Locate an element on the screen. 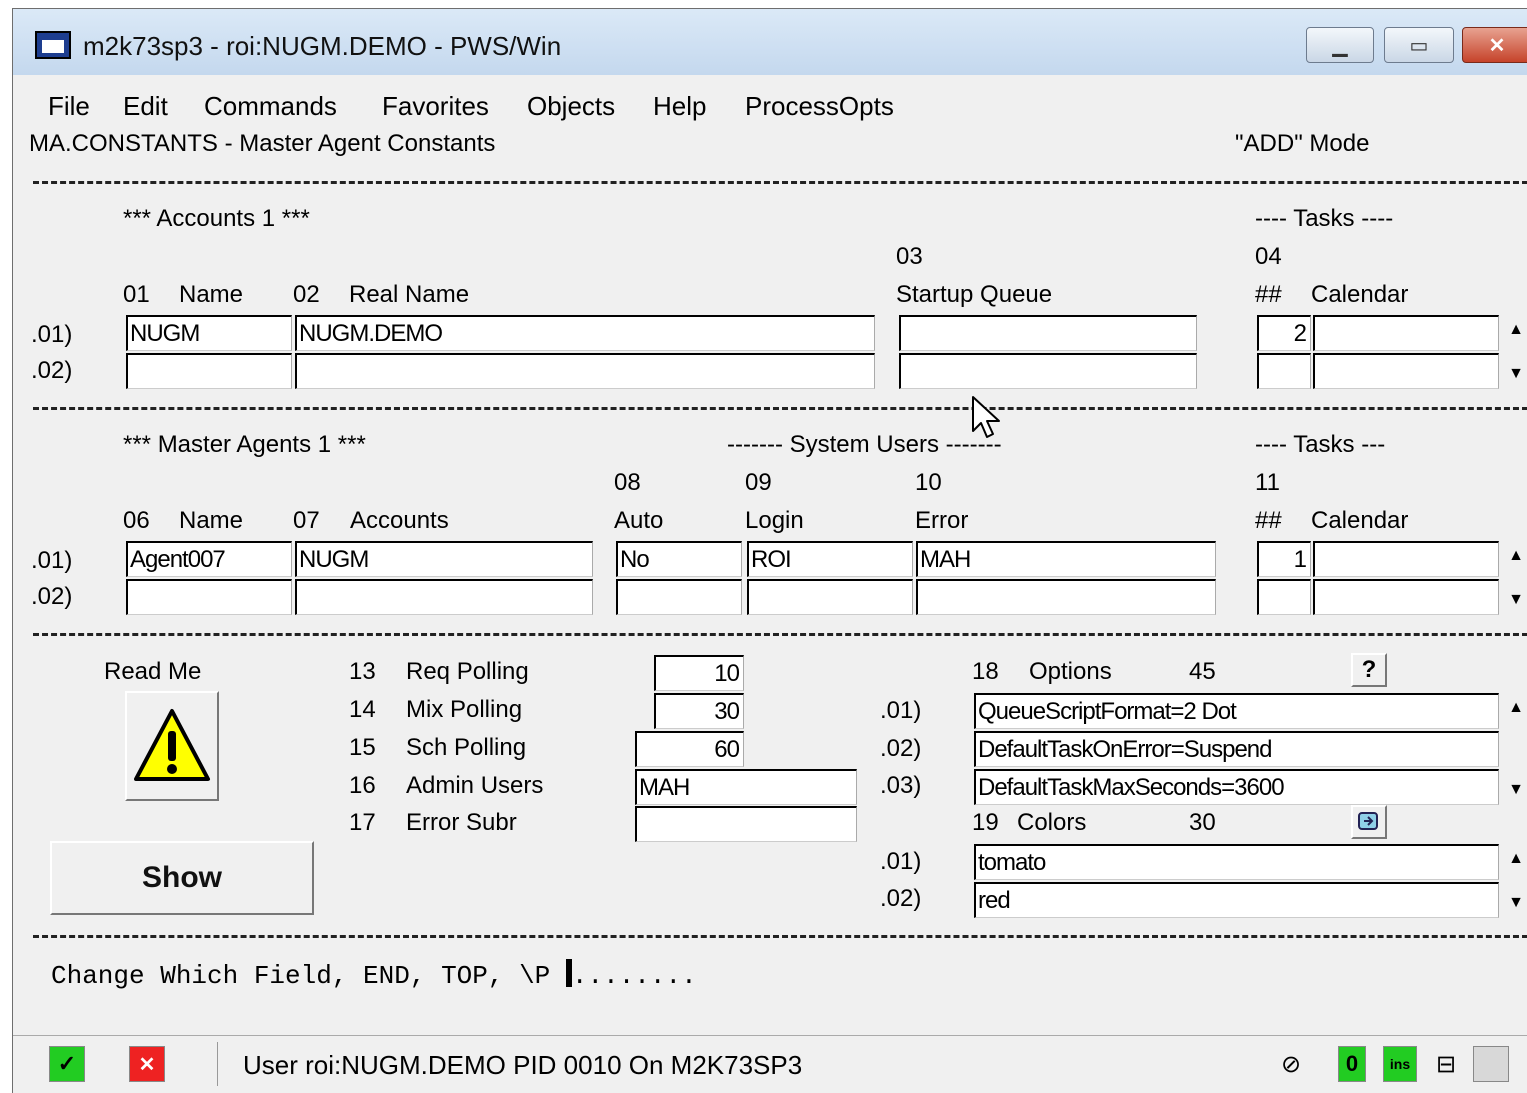 The height and width of the screenshot is (1093, 1527). options-row-label: .02) is located at coordinates (901, 748).